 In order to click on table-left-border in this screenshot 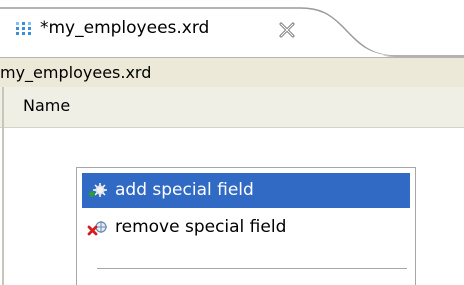, I will do `click(3, 206)`.